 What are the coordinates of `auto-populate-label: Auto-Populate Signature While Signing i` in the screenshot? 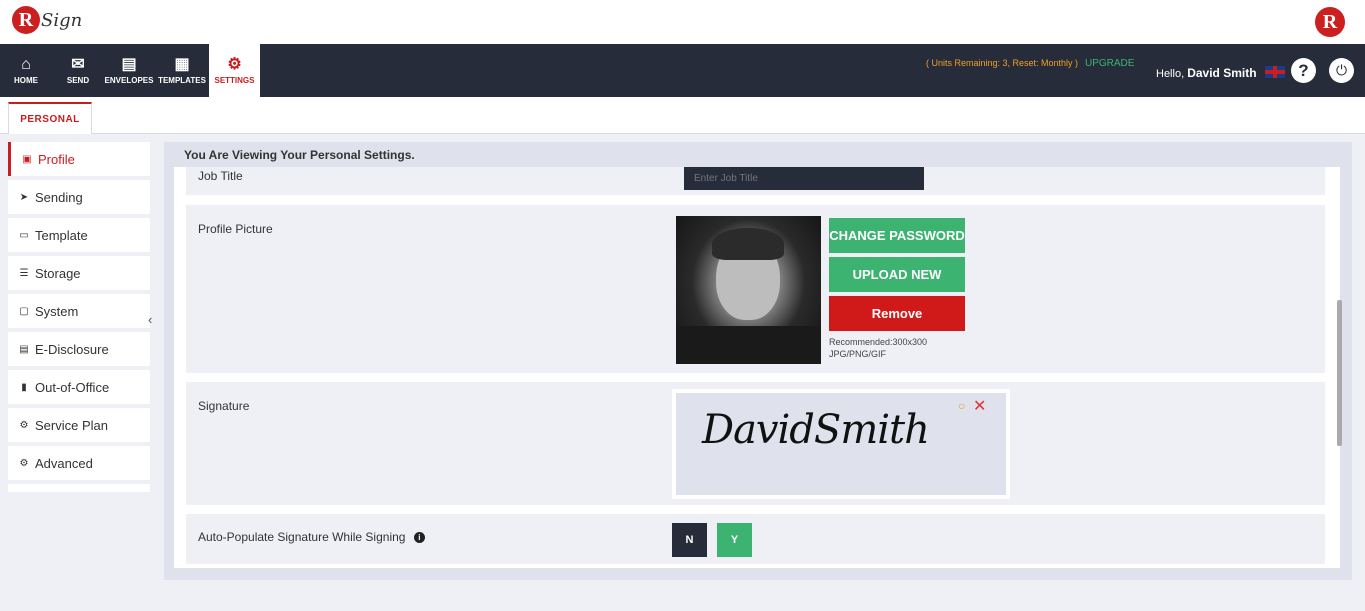 It's located at (311, 537).